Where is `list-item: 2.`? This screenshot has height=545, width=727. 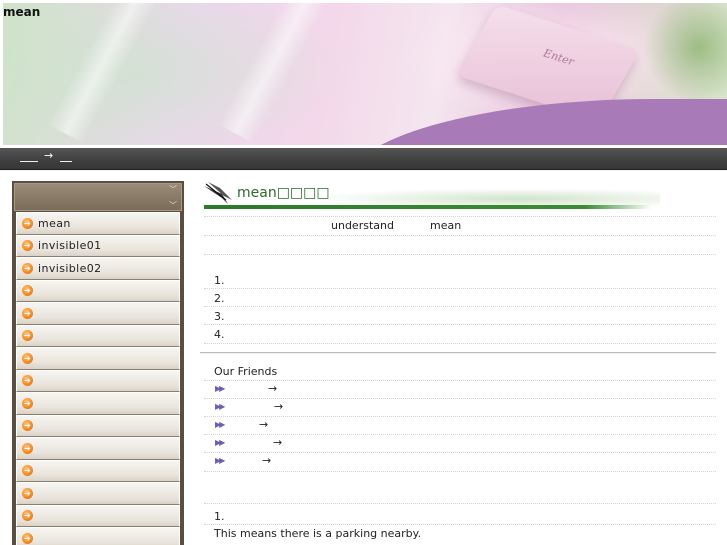
list-item: 2. is located at coordinates (219, 298).